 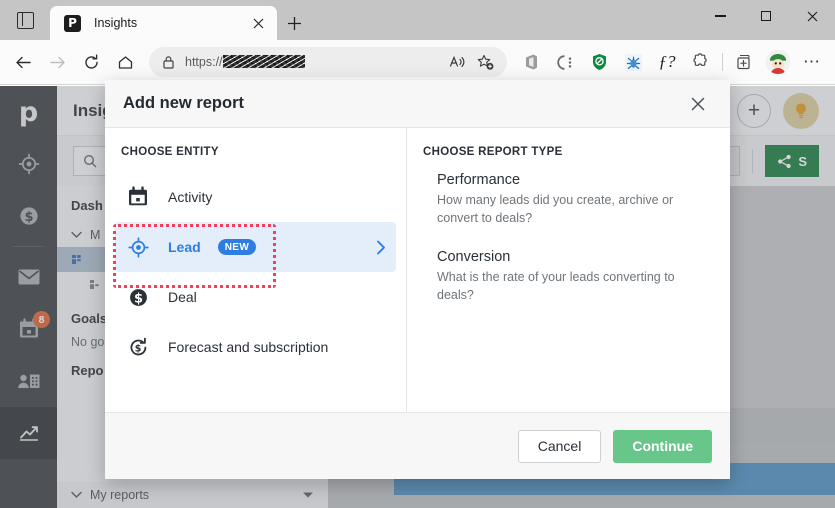 I want to click on dollar-coin-icon: $, so click(x=138, y=297).